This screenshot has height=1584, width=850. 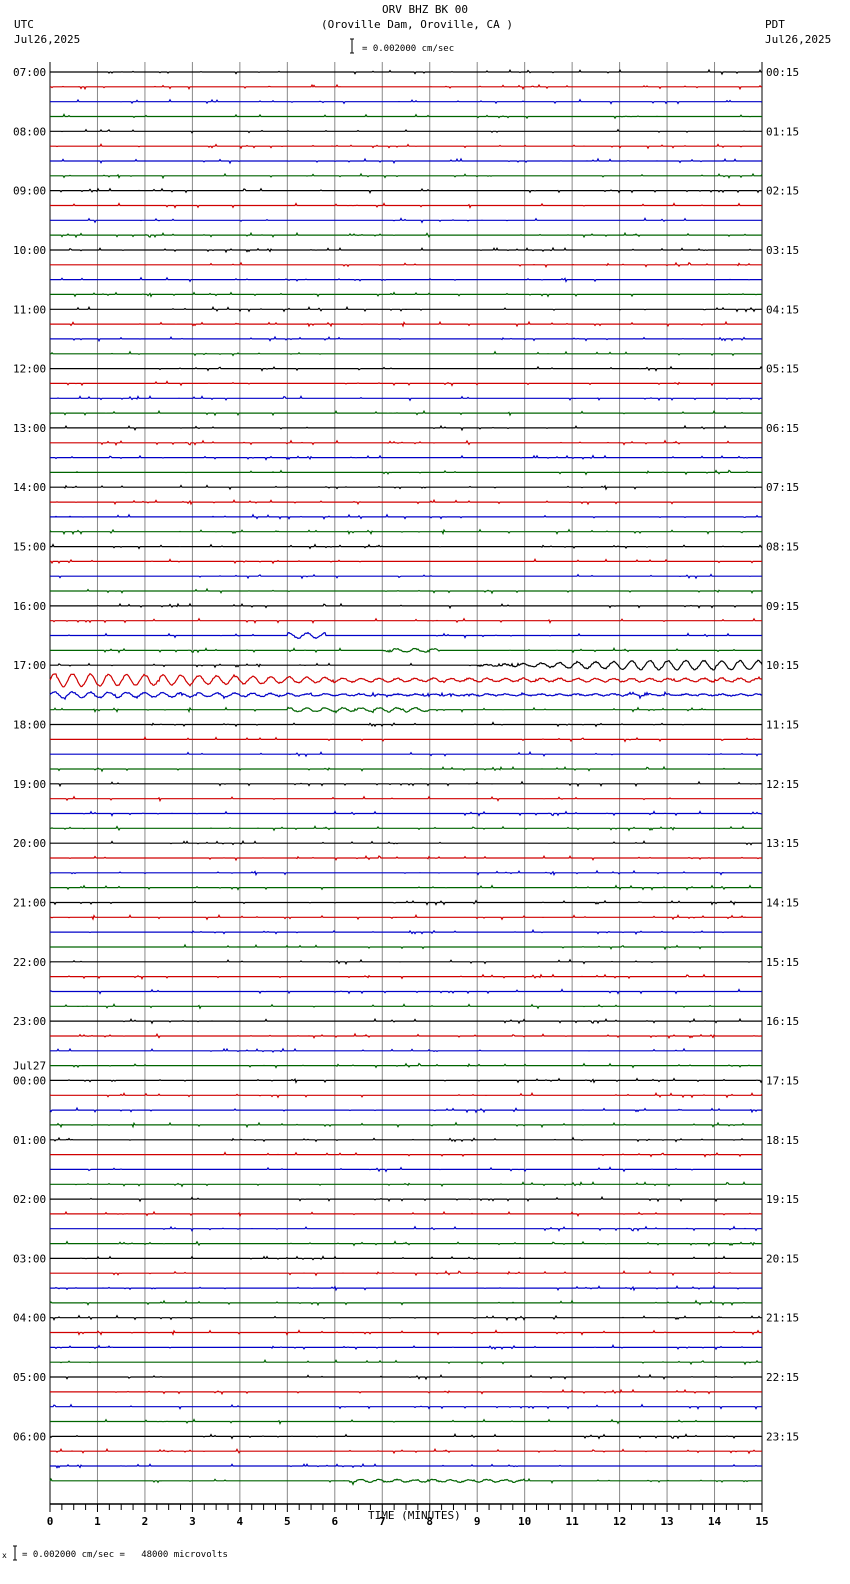 What do you see at coordinates (782, 1080) in the screenshot?
I see `pdt-hour-label: 17:15` at bounding box center [782, 1080].